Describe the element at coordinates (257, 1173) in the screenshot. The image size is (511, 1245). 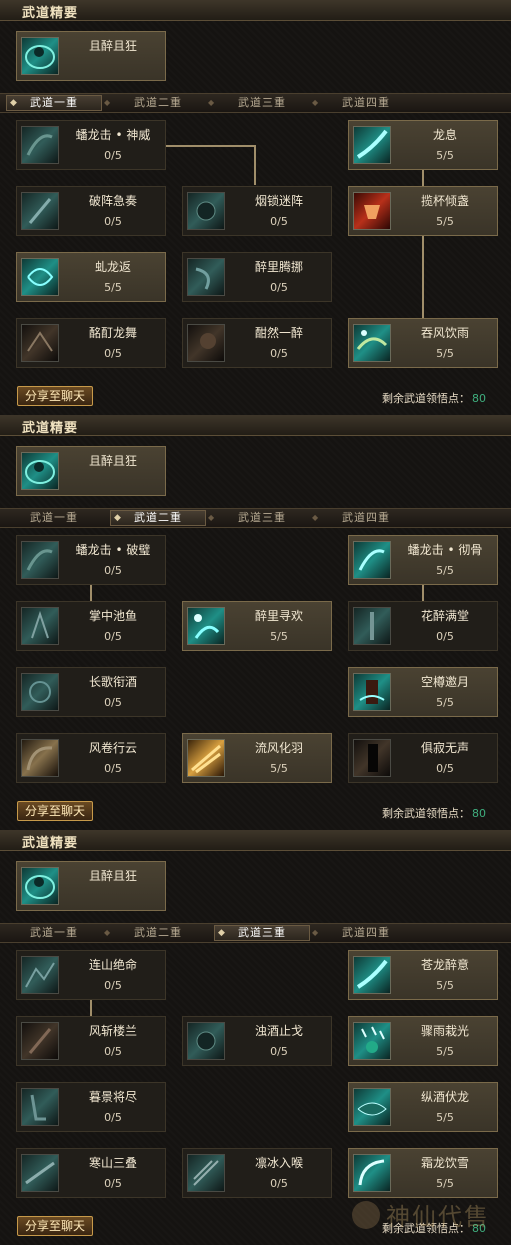
I see `skill-node: 凛冰入喉 0/5` at that location.